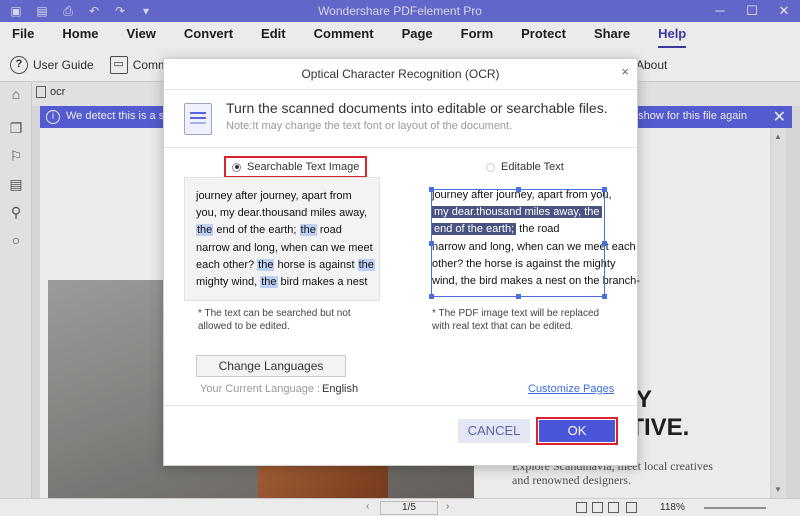 This screenshot has width=800, height=516. Describe the element at coordinates (284, 247) in the screenshot. I see `preview-line: narrow and long, when can we meet` at that location.